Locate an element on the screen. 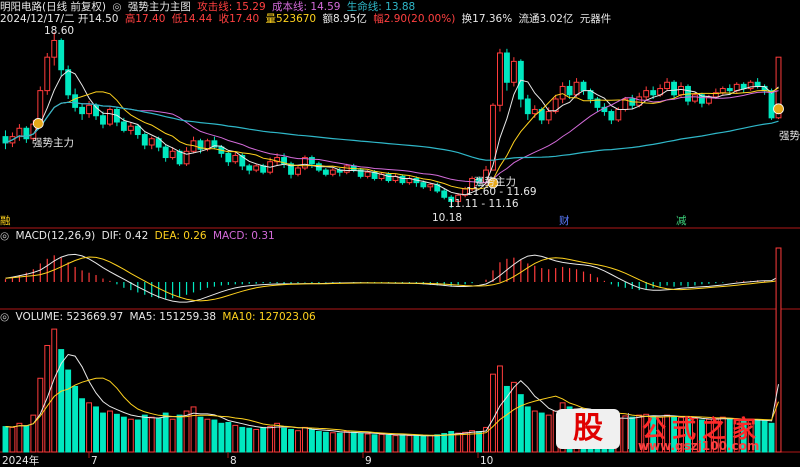  ma60-line is located at coordinates (392, 131).